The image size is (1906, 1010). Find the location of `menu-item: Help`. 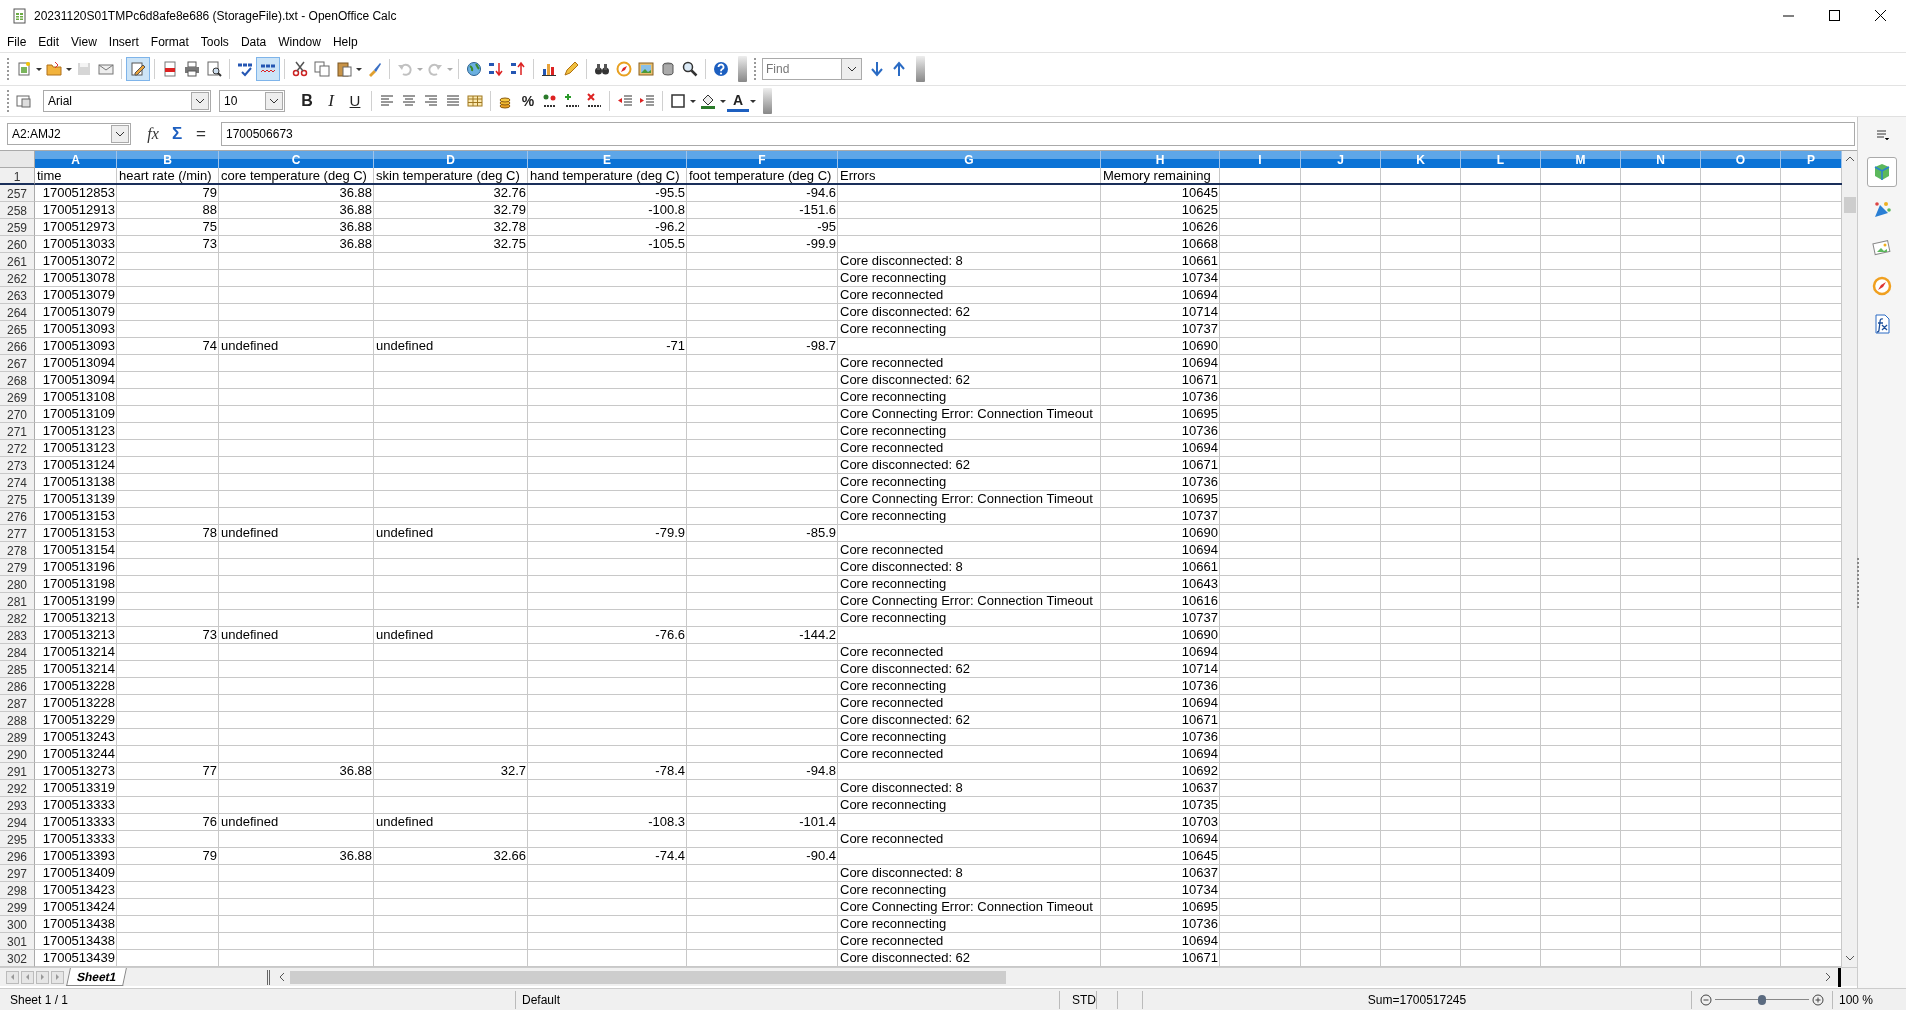

menu-item: Help is located at coordinates (345, 42).